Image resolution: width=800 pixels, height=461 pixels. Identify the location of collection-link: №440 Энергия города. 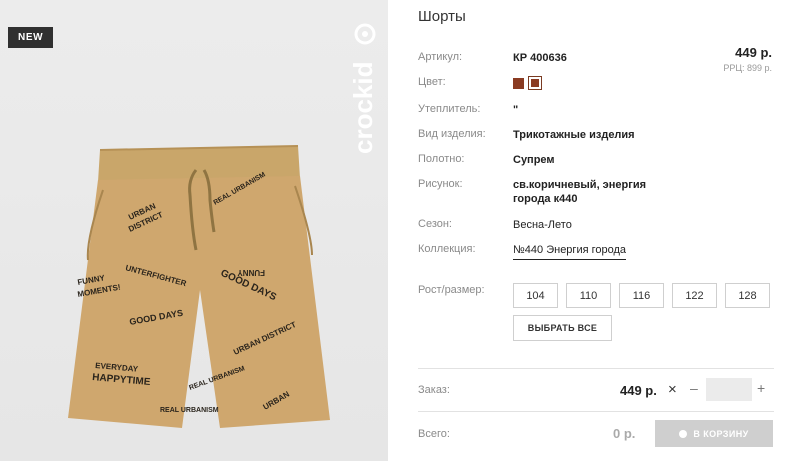
(570, 251).